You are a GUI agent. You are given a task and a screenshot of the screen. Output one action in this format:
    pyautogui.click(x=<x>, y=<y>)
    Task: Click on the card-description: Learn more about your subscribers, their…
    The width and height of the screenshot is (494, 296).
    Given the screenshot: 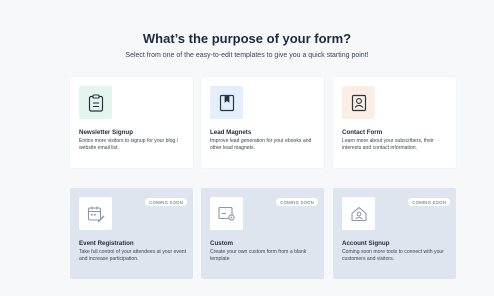 What is the action you would take?
    pyautogui.click(x=388, y=144)
    